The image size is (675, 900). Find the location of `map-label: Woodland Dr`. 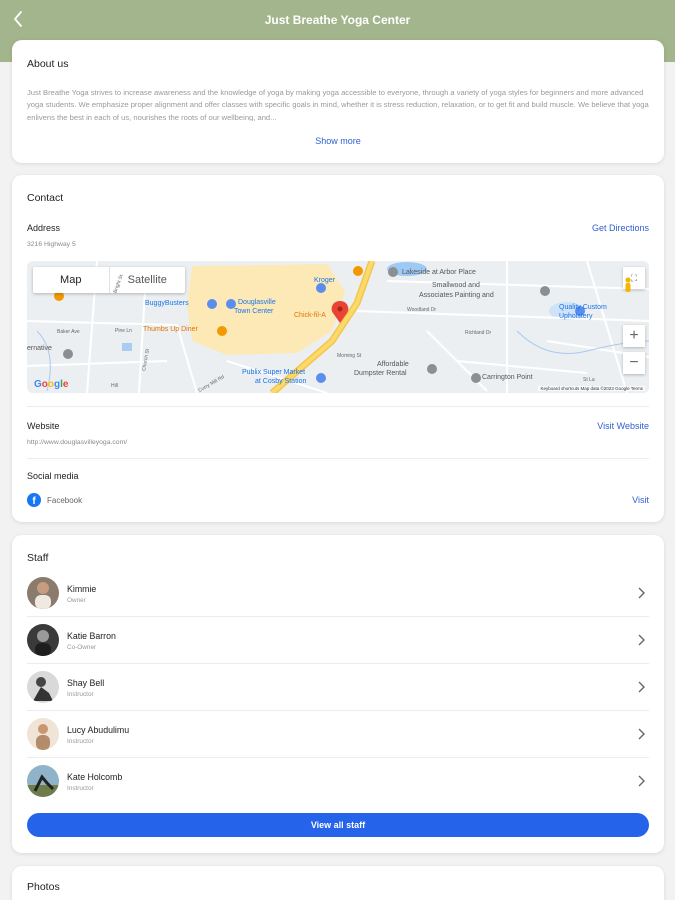

map-label: Woodland Dr is located at coordinates (422, 310).